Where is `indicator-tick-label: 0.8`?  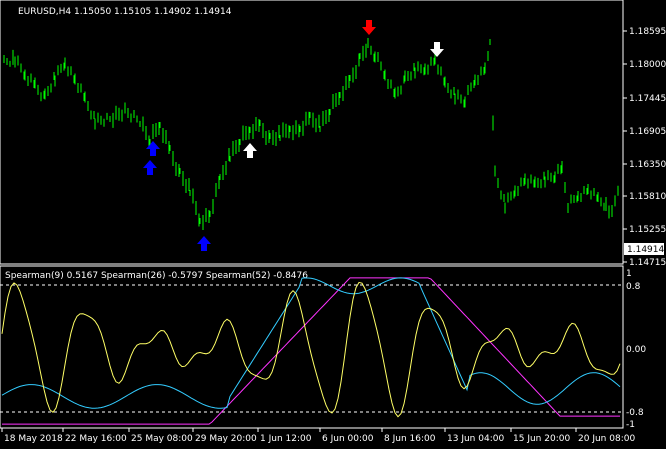
indicator-tick-label: 0.8 is located at coordinates (633, 287).